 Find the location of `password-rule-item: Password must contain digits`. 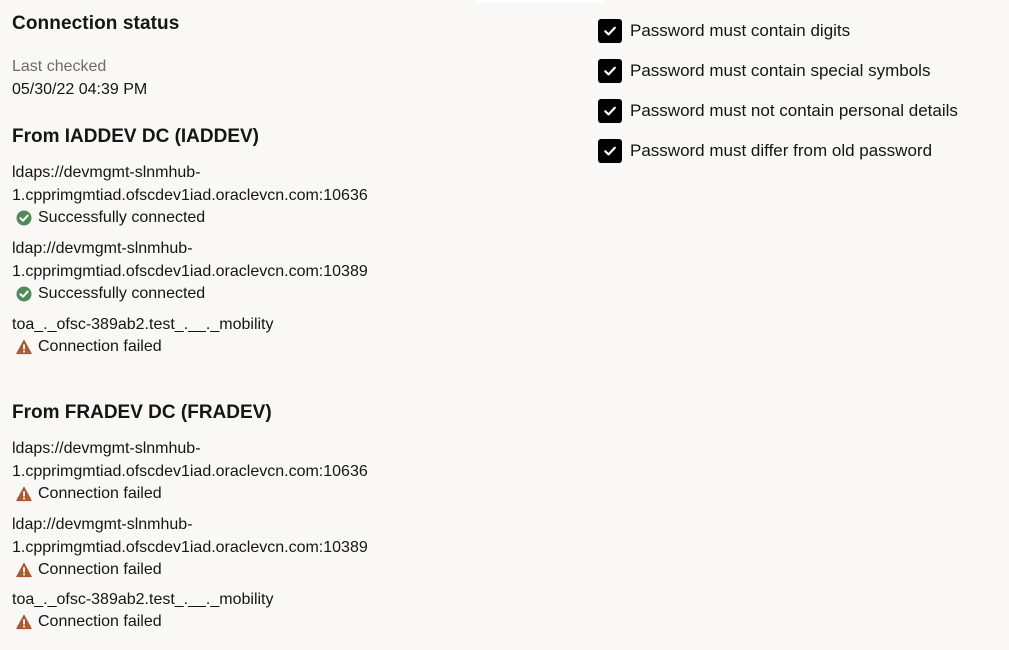

password-rule-item: Password must contain digits is located at coordinates (724, 31).